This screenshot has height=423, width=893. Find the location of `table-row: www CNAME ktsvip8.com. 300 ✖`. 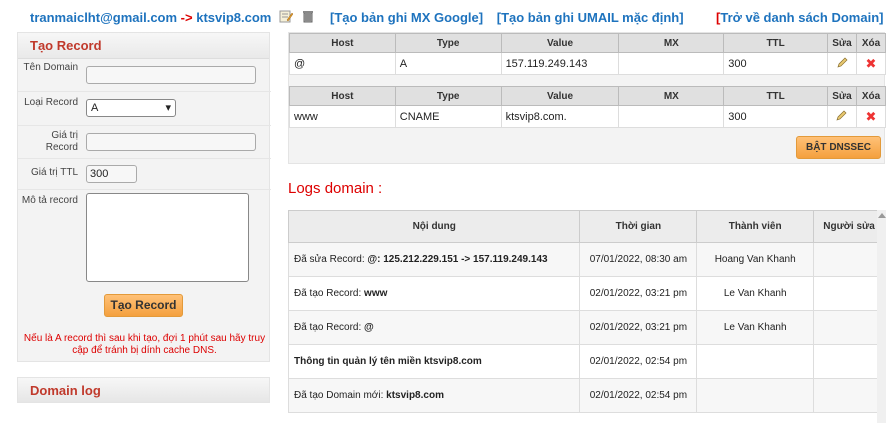

table-row: www CNAME ktsvip8.com. 300 ✖ is located at coordinates (588, 116).